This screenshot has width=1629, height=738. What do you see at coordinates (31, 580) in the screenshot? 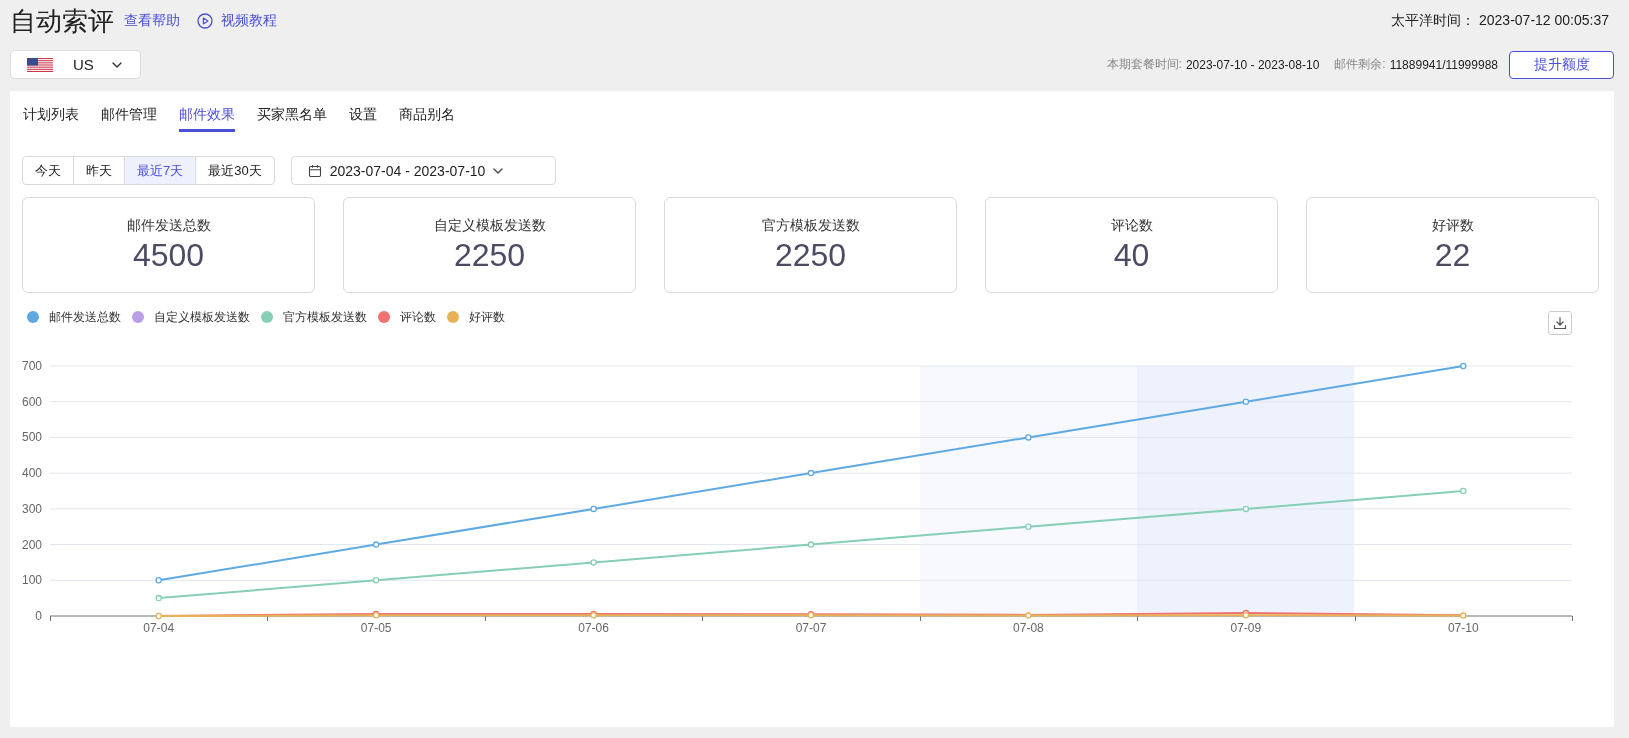
I see `y-axis-label: 100` at bounding box center [31, 580].